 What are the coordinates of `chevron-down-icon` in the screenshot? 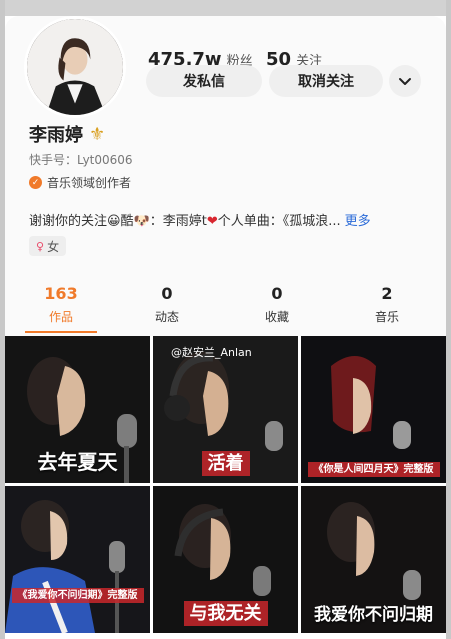 It's located at (405, 81).